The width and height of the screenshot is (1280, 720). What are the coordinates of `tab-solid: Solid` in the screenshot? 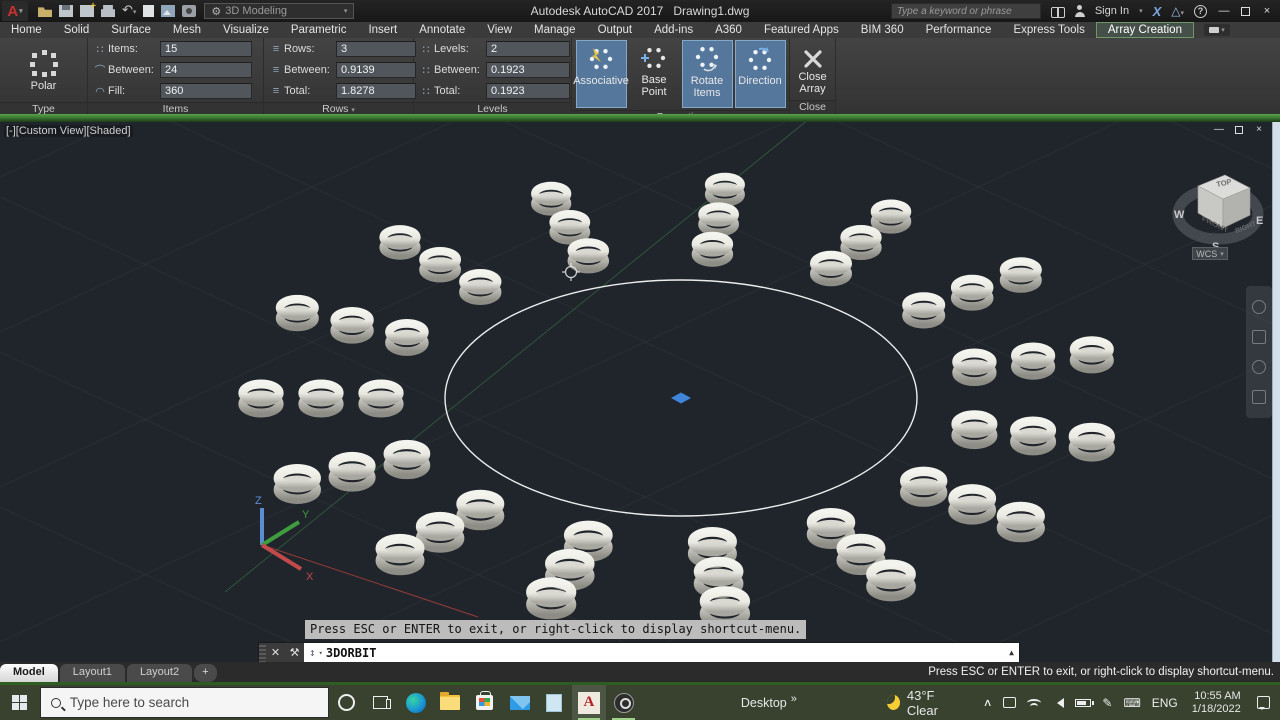 It's located at (77, 30).